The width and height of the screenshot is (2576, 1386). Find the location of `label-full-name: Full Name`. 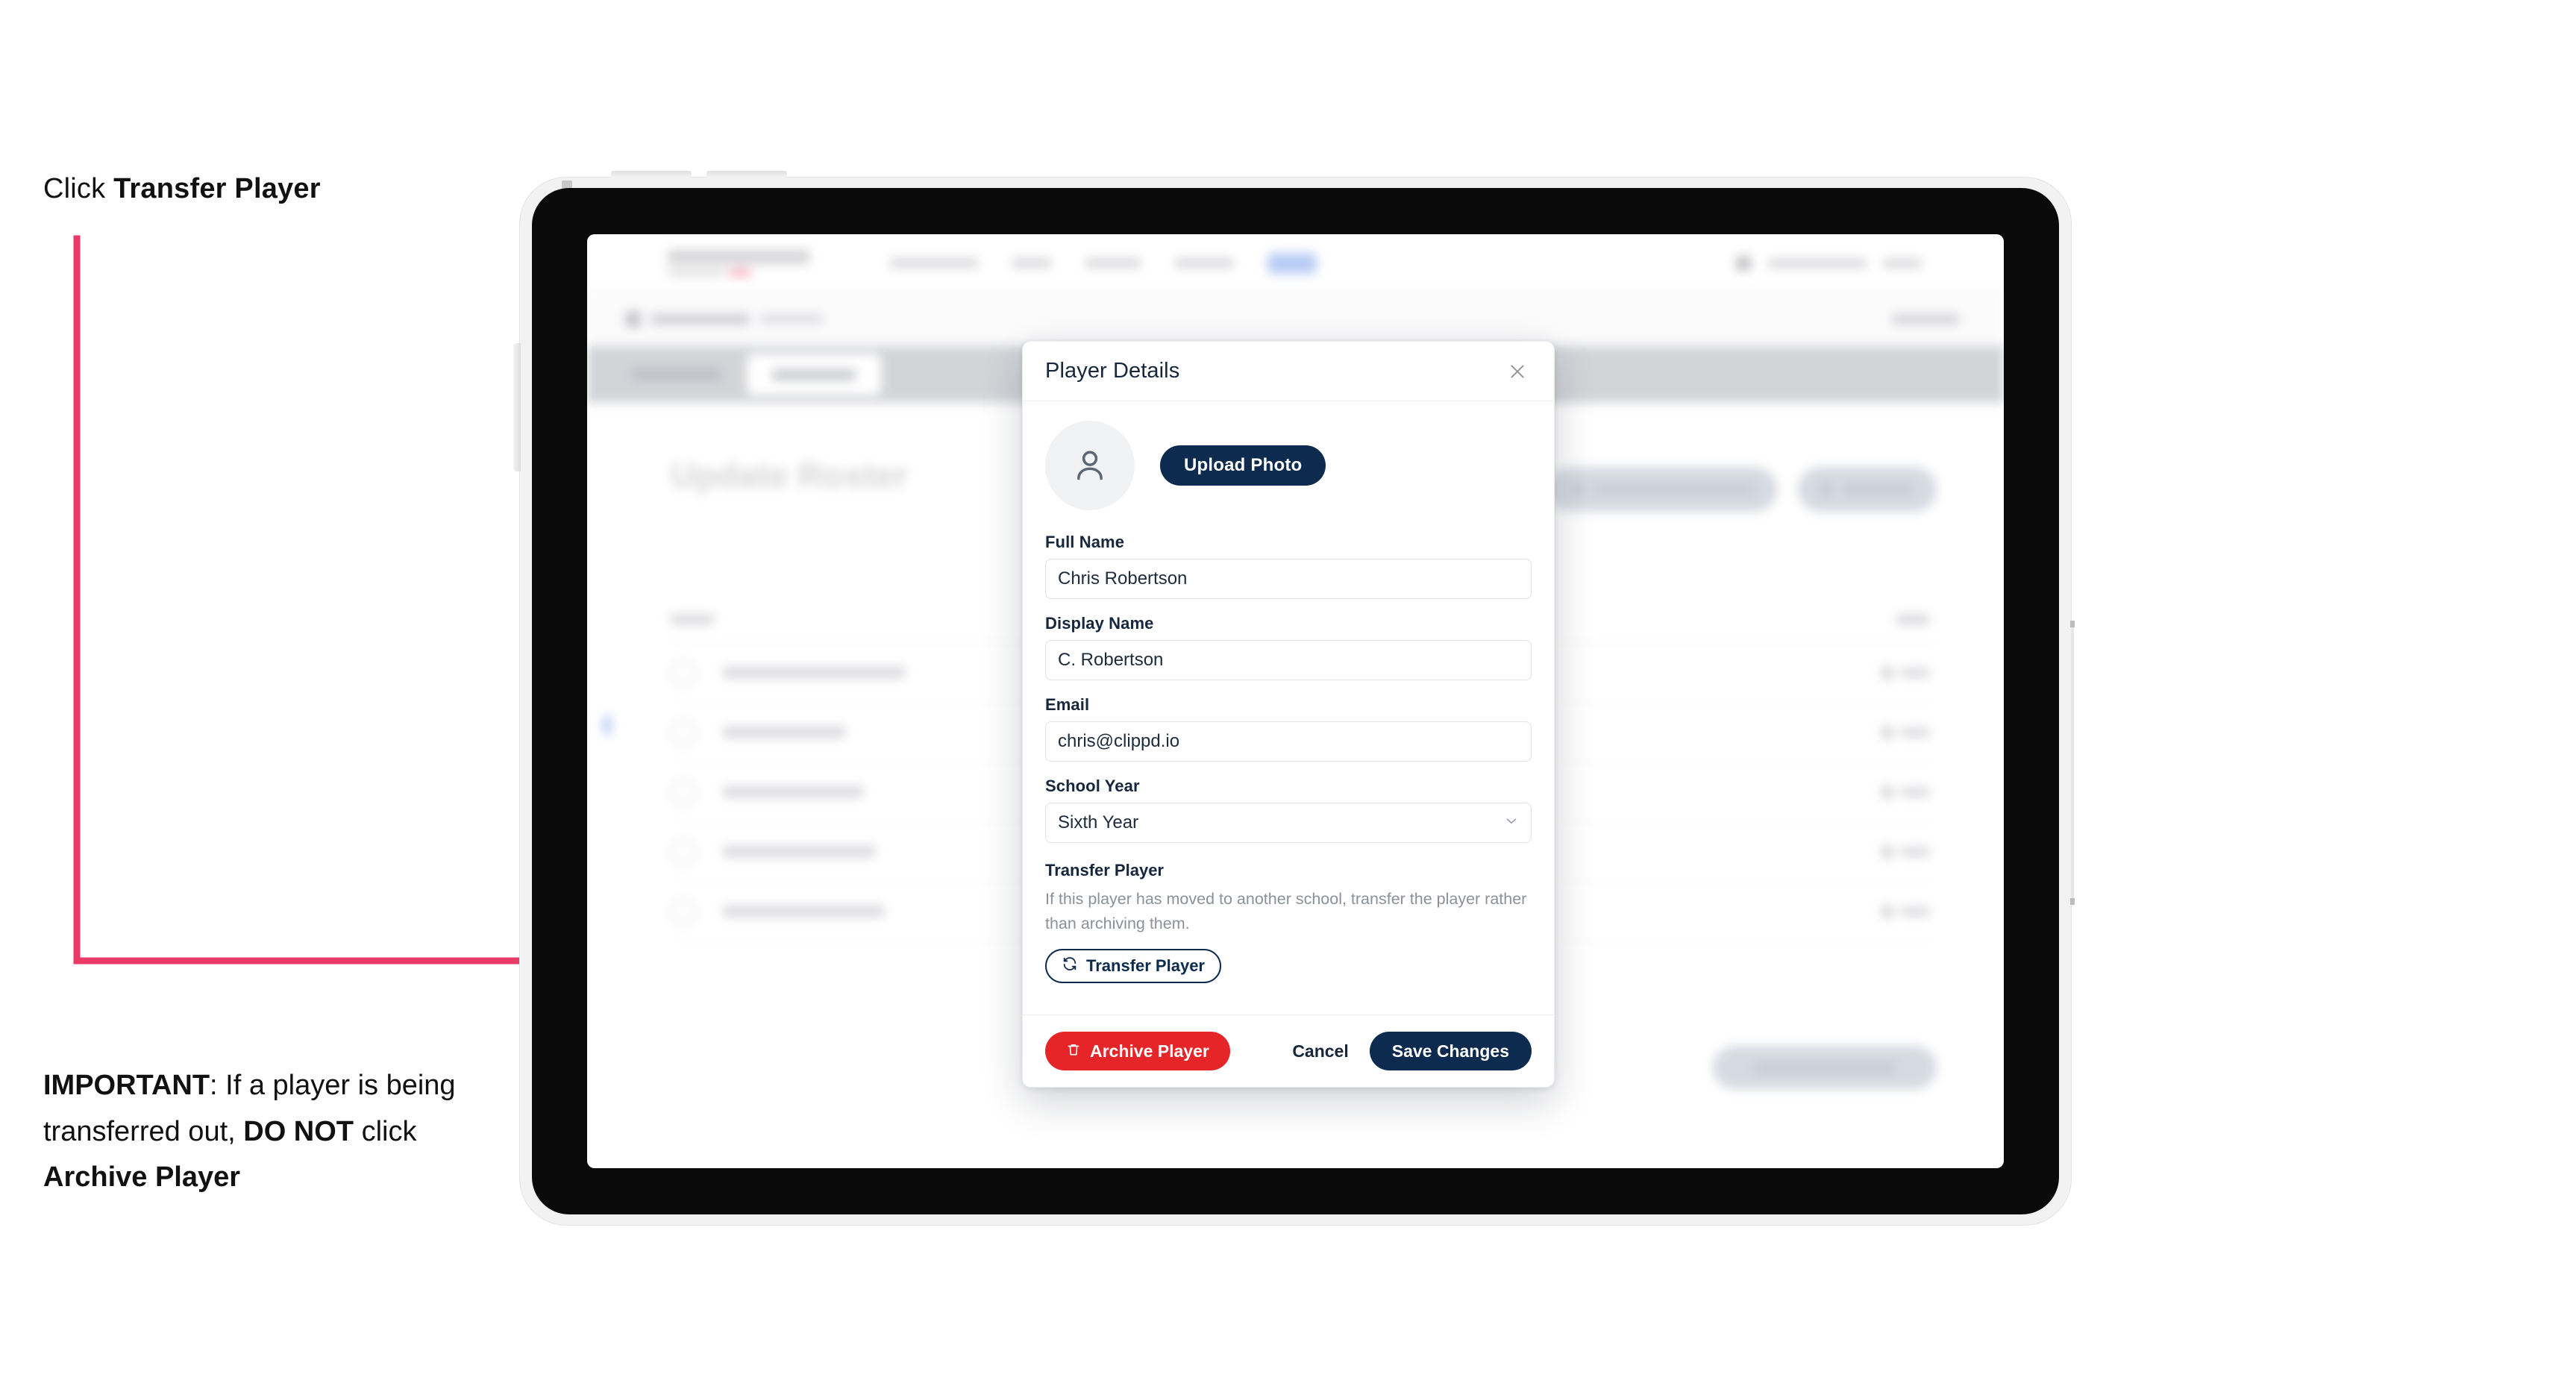

label-full-name: Full Name is located at coordinates (1085, 542).